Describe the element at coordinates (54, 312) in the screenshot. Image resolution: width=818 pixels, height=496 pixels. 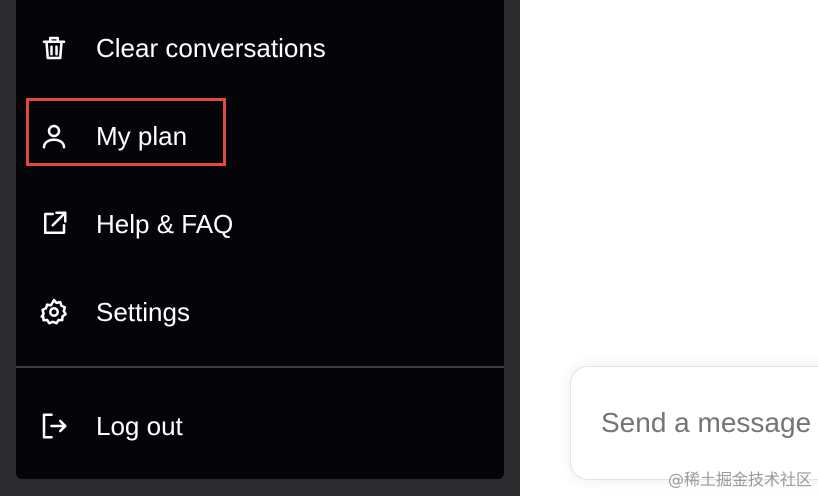
I see `gear-icon` at that location.